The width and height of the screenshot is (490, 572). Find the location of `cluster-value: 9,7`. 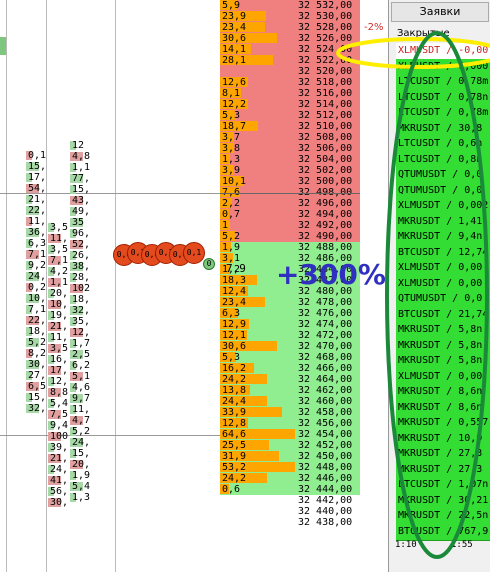

cluster-value: 9,7 is located at coordinates (81, 398).